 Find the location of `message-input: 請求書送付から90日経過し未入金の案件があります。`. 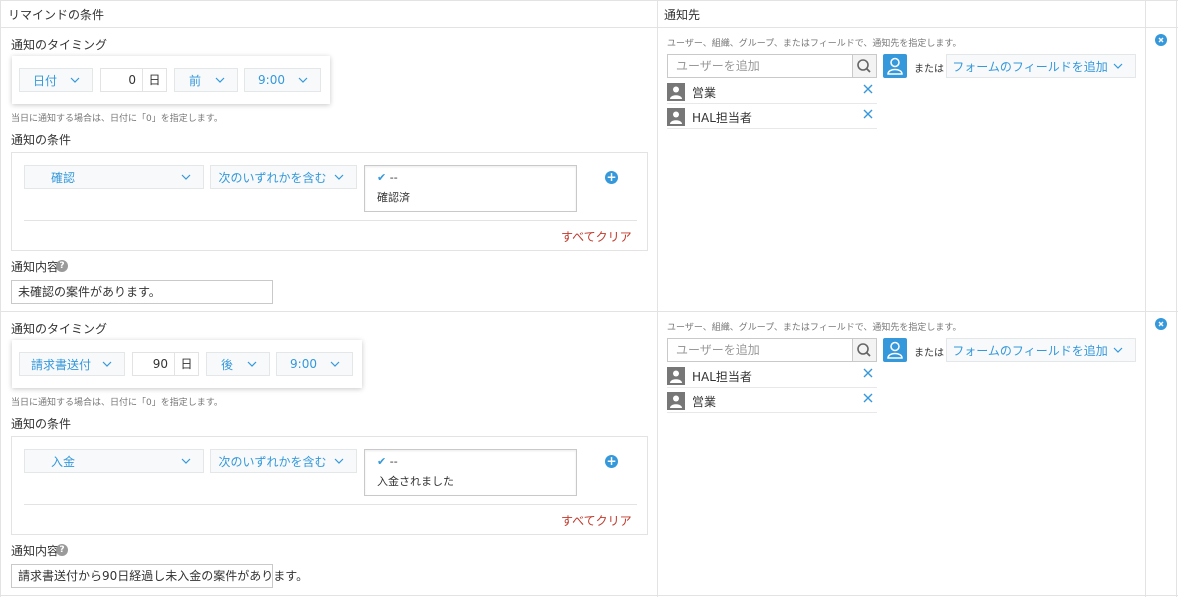

message-input: 請求書送付から90日経過し未入金の案件があります。 is located at coordinates (159, 576).